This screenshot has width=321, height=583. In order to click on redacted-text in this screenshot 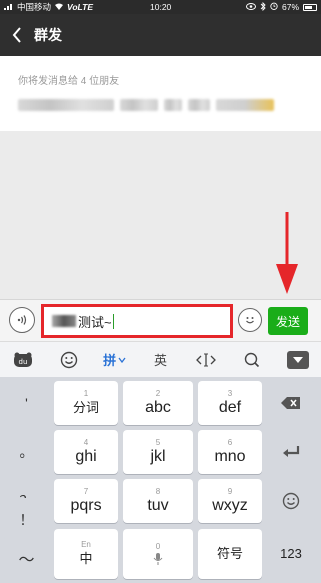, I will do `click(64, 321)`.